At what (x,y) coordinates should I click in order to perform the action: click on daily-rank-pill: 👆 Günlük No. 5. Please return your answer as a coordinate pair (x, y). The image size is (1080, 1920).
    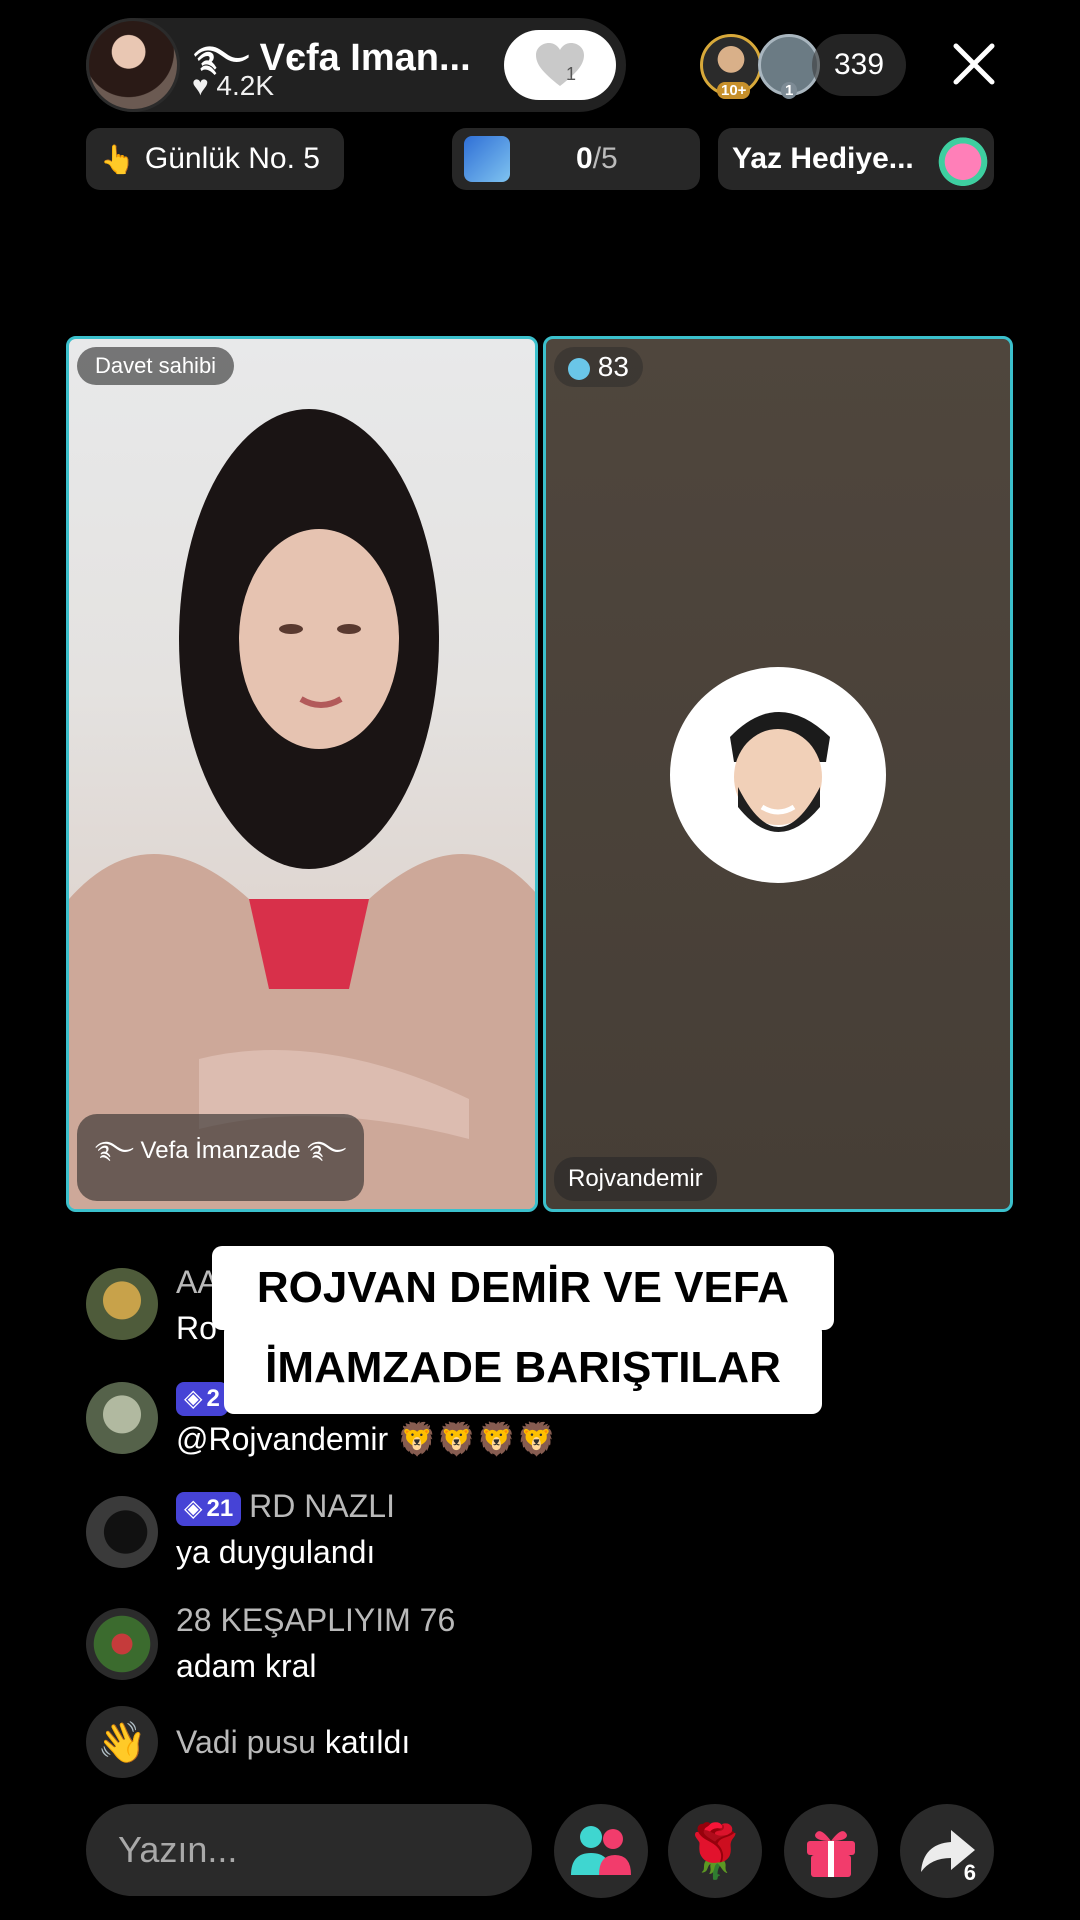
    Looking at the image, I should click on (215, 159).